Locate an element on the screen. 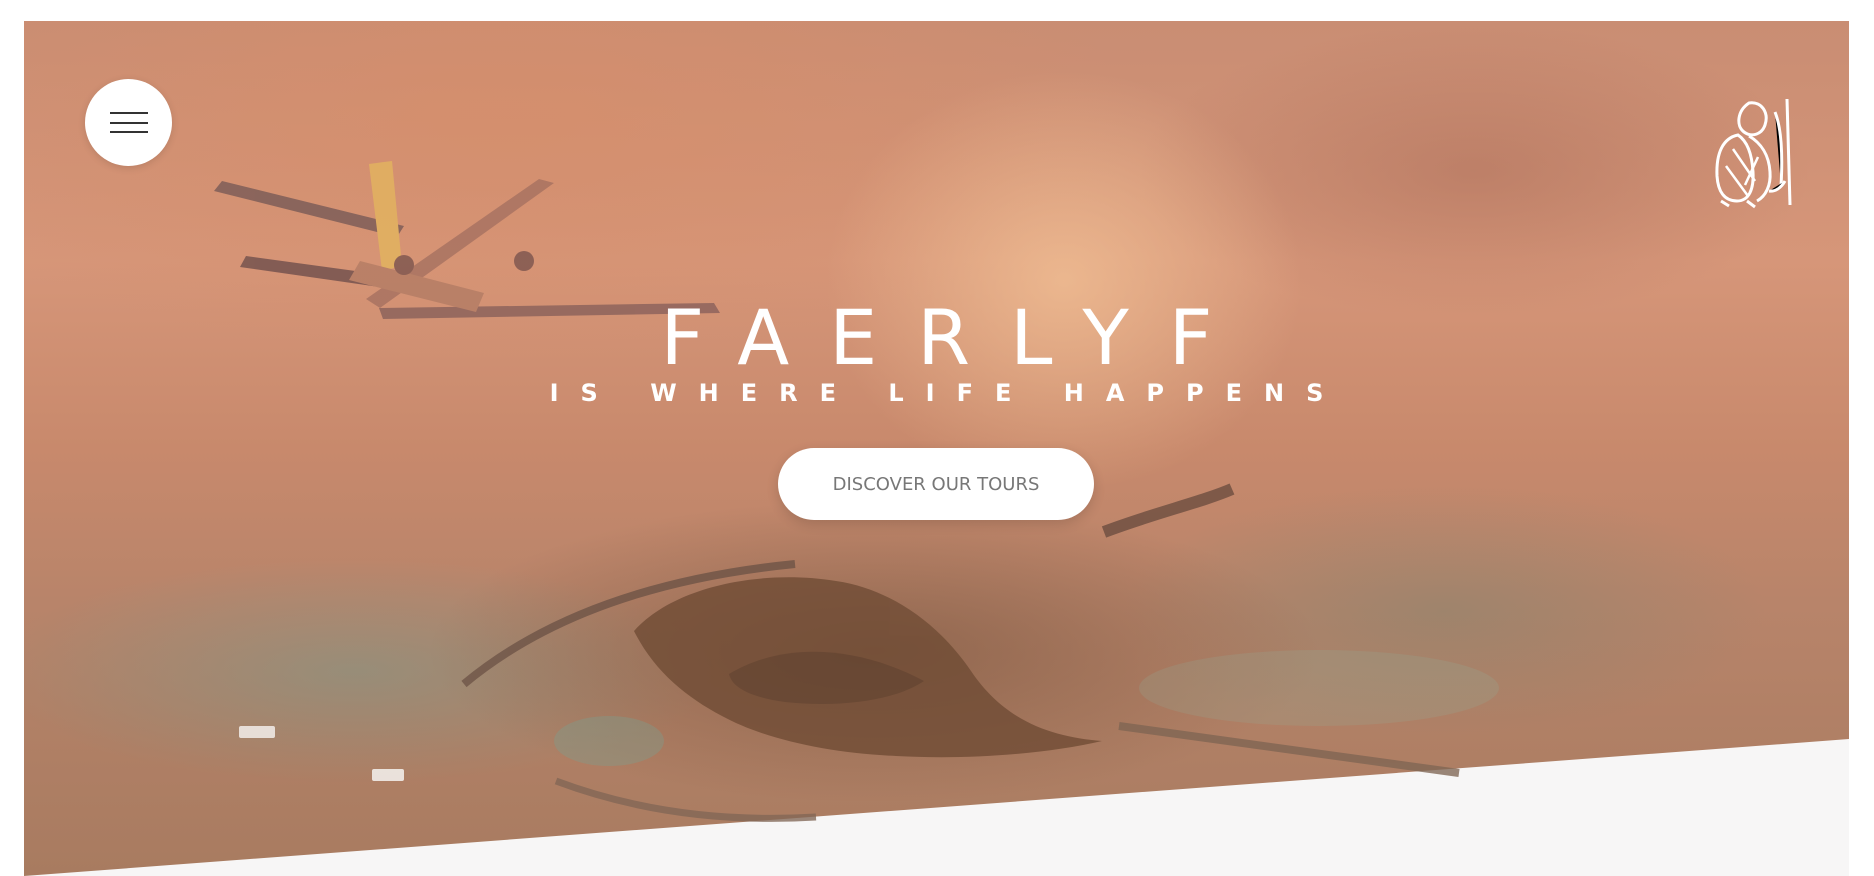 This screenshot has width=1874, height=876. menu-button is located at coordinates (128, 122).